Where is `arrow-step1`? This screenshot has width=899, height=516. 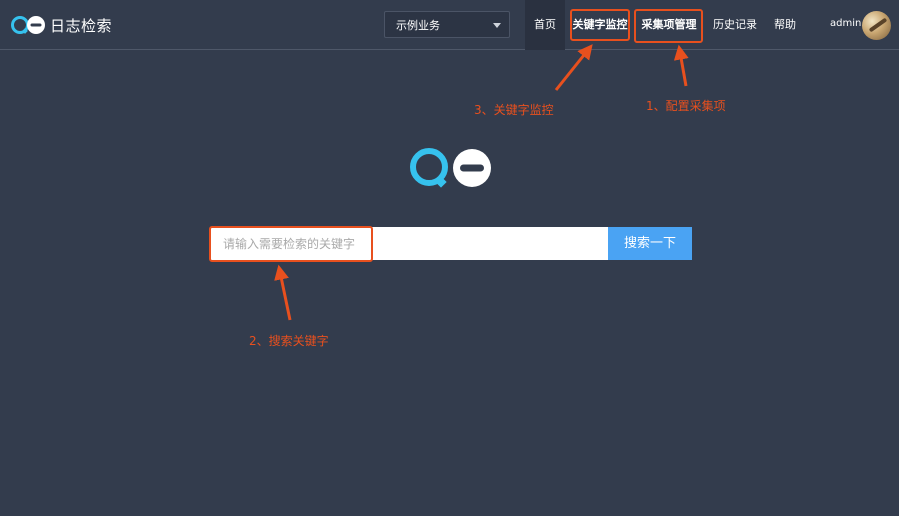
arrow-step1 is located at coordinates (681, 65).